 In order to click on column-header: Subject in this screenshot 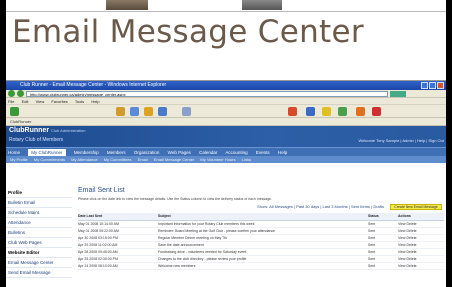, I will do `click(263, 217)`.